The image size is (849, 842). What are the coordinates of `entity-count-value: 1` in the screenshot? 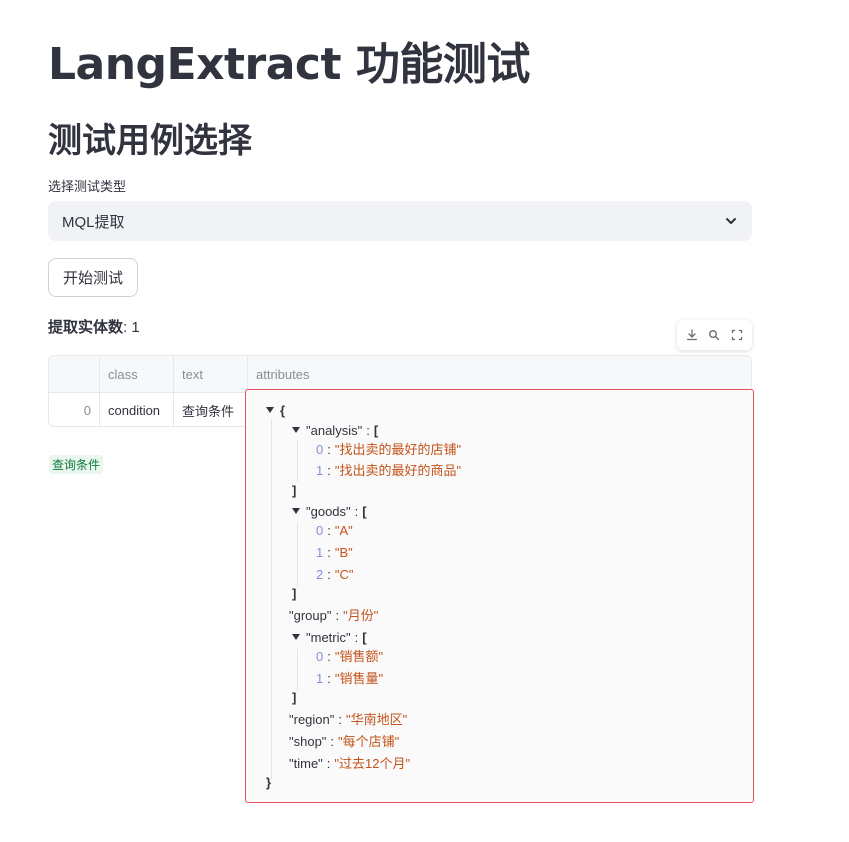 It's located at (135, 327).